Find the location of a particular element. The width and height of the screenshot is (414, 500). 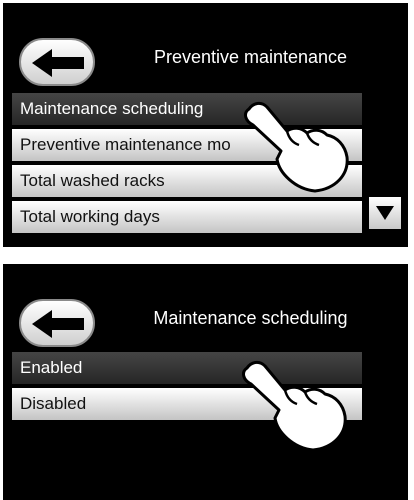

down-triangle-icon is located at coordinates (385, 213).